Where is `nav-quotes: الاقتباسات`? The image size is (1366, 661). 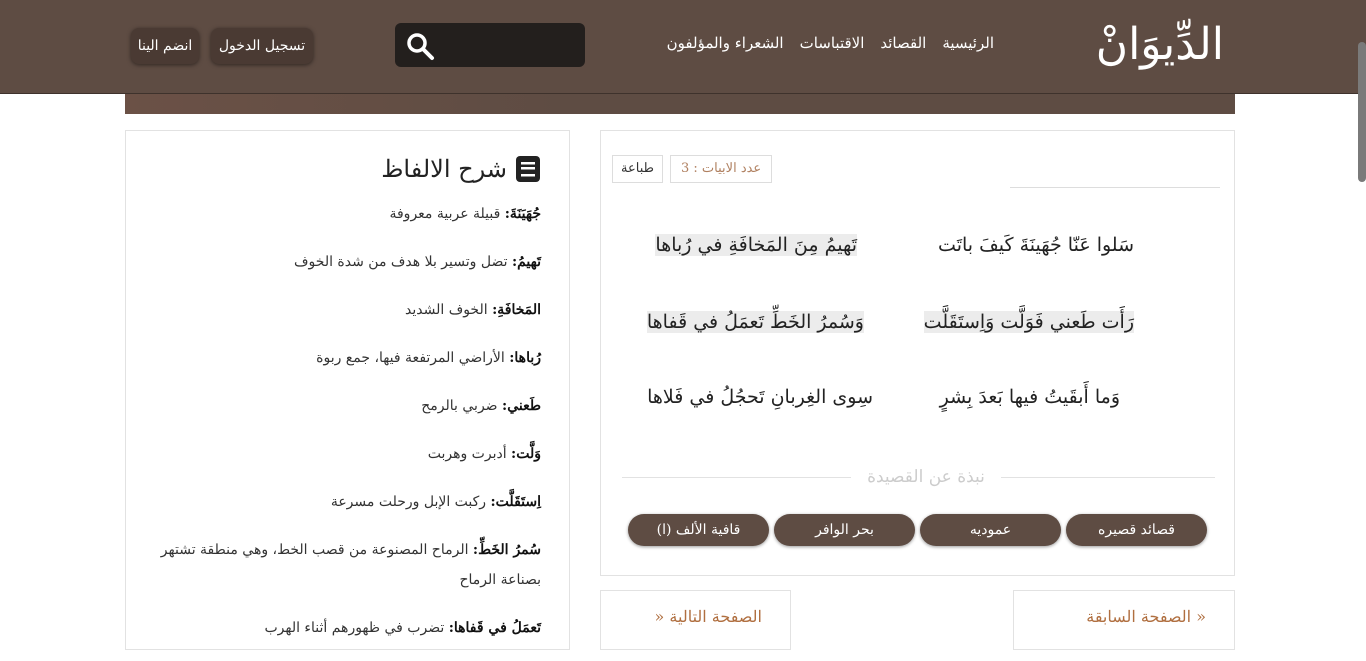
nav-quotes: الاقتباسات is located at coordinates (832, 43).